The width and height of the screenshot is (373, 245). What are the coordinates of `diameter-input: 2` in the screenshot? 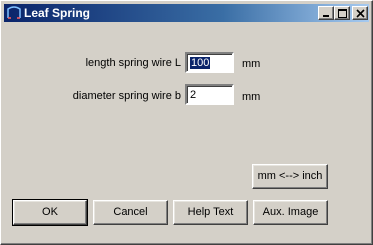 It's located at (209, 94).